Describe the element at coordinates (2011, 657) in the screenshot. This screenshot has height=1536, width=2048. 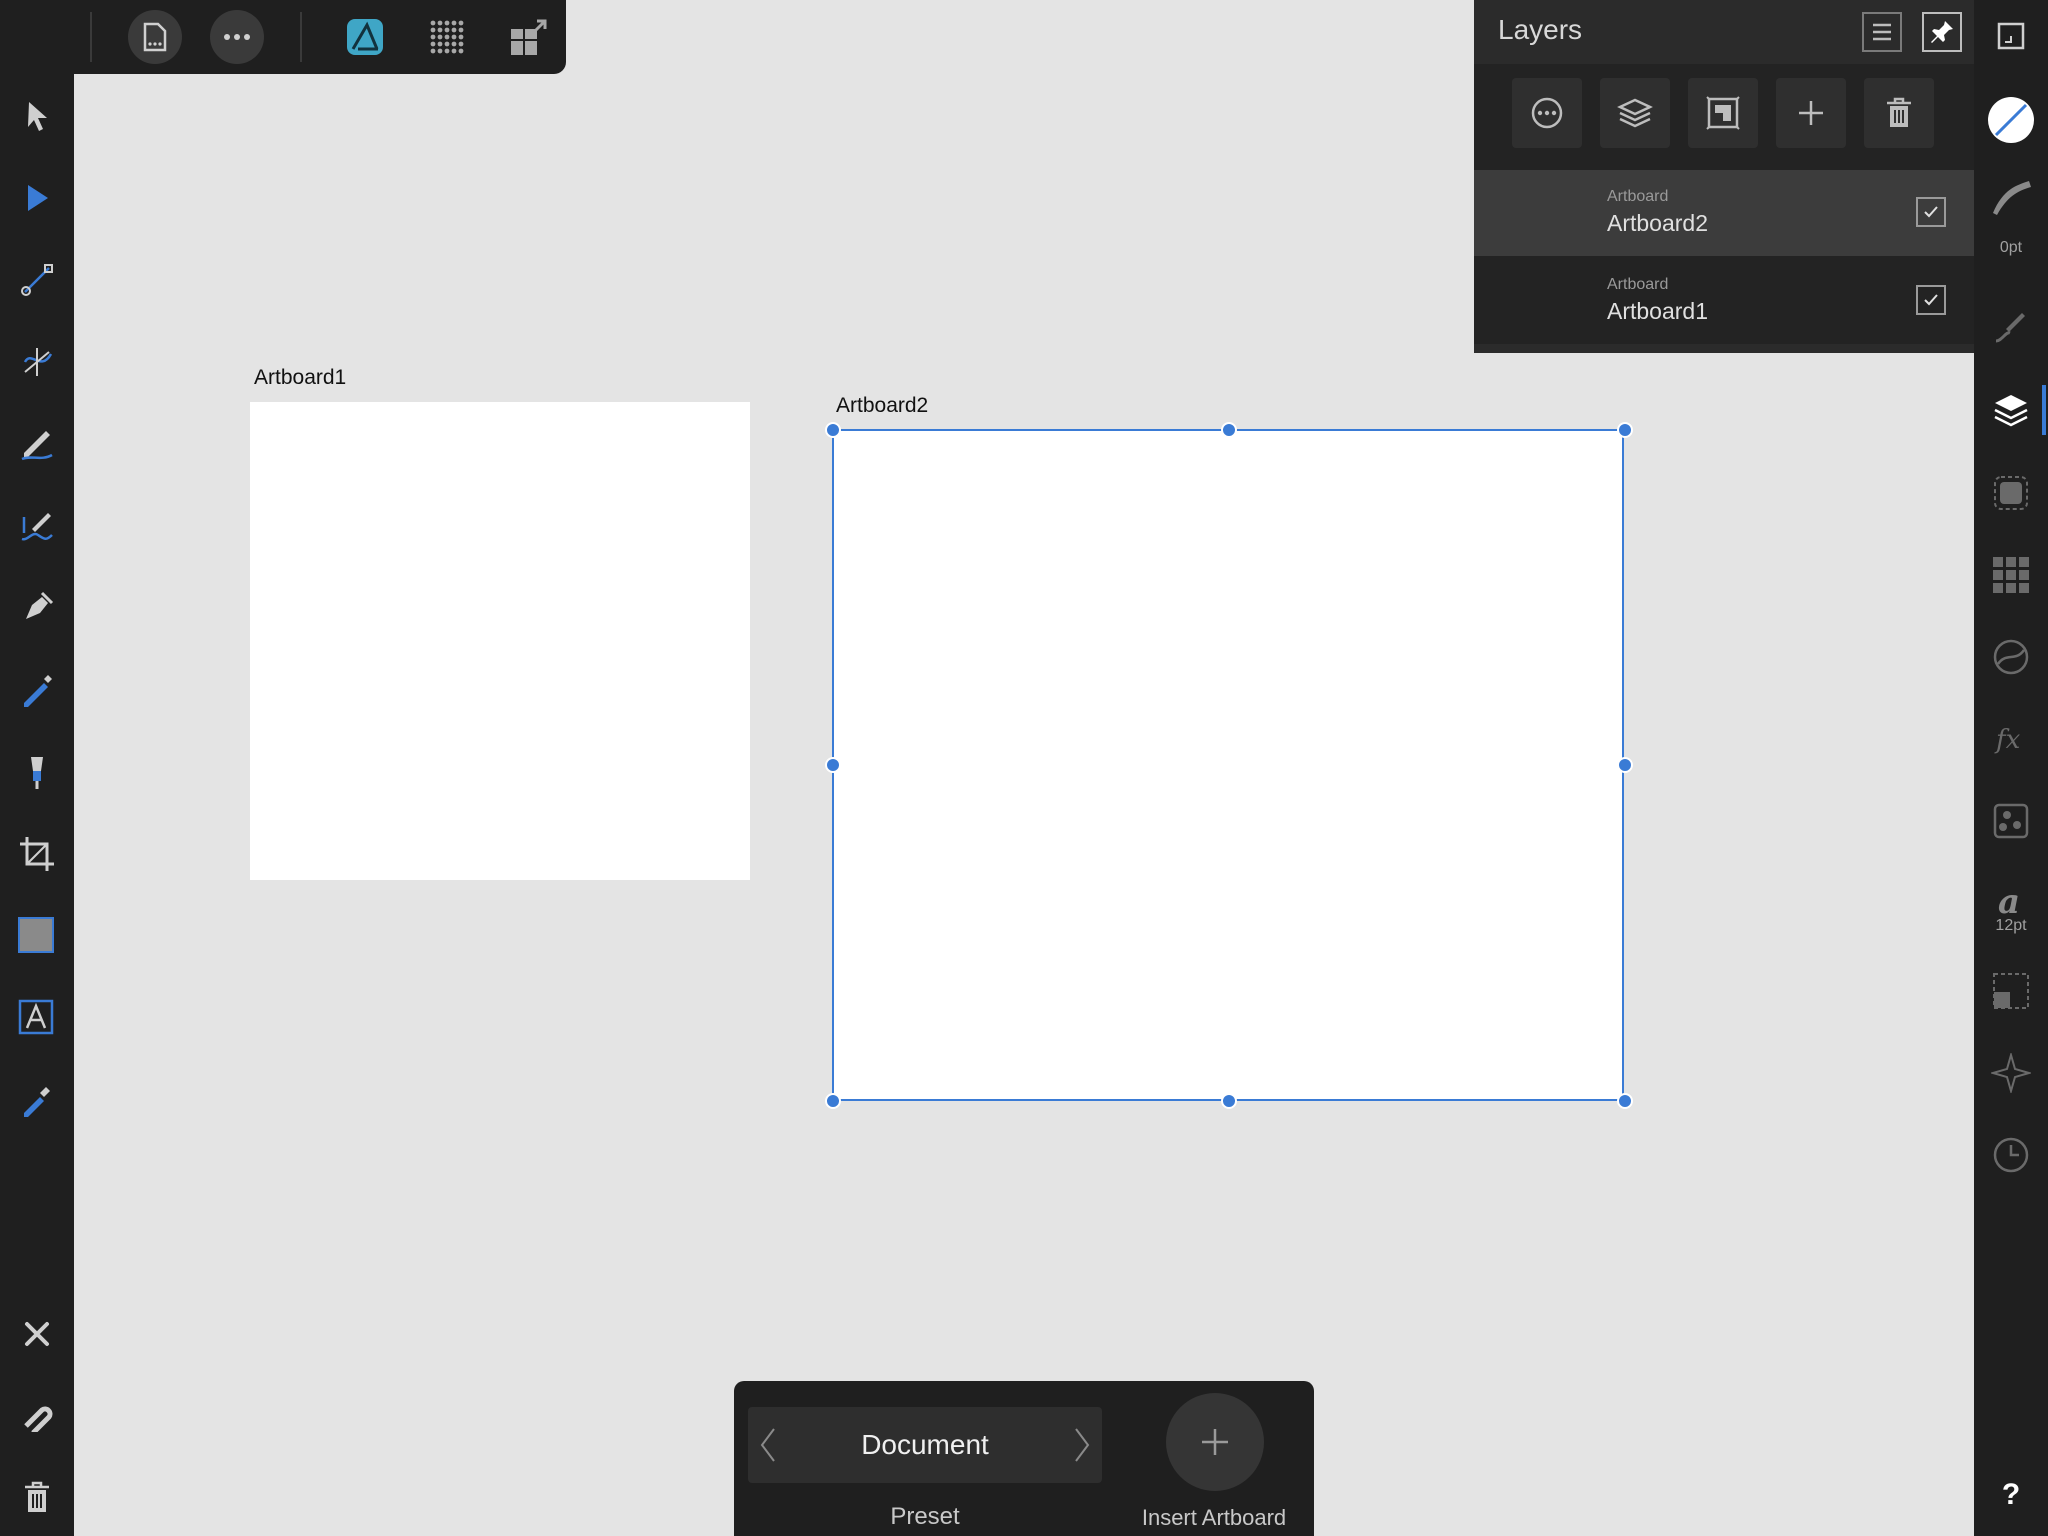
I see `adjustments-button` at that location.